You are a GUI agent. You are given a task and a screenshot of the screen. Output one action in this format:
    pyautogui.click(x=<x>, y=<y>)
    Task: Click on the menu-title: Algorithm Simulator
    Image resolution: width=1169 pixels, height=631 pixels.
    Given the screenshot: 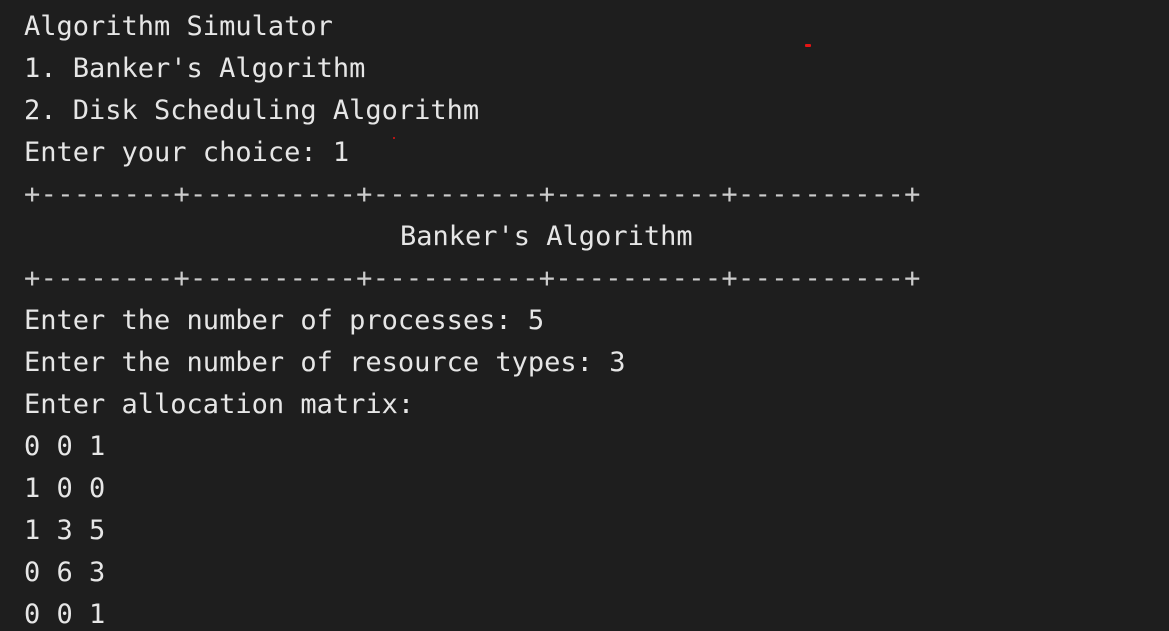 What is the action you would take?
    pyautogui.click(x=178, y=26)
    